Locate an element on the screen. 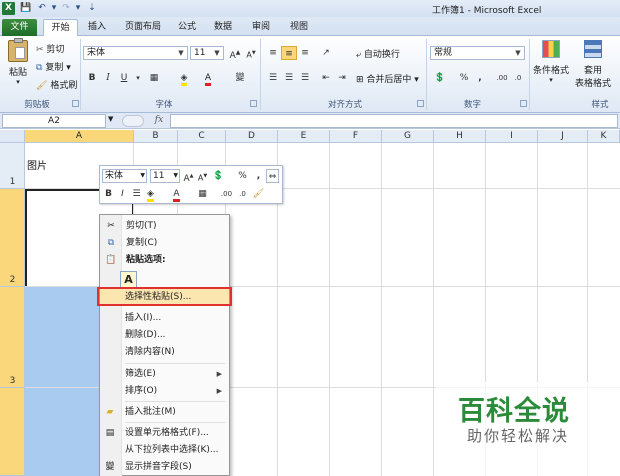  increase-indent-icon: ⇥ is located at coordinates (342, 78).